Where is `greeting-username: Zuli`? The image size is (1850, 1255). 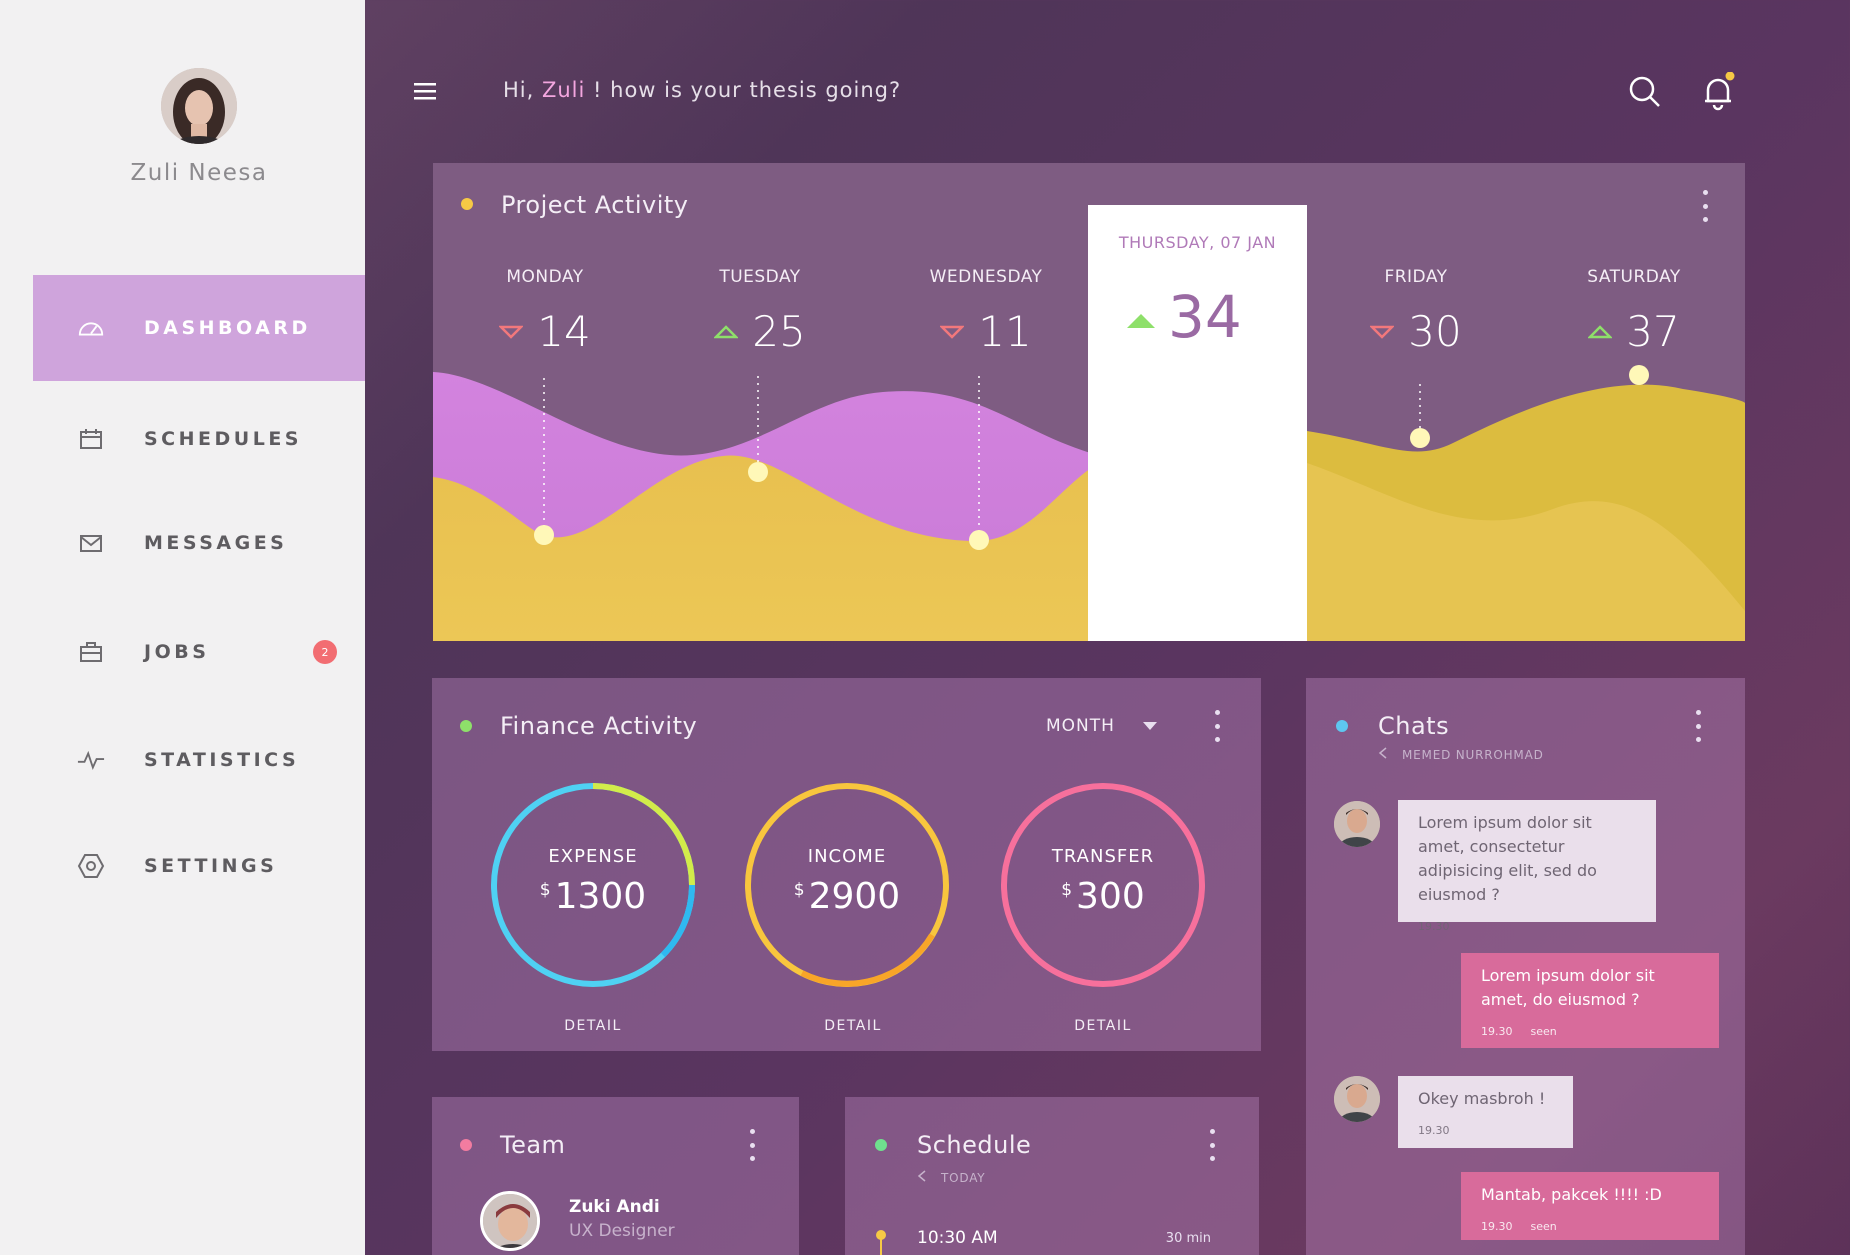 greeting-username: Zuli is located at coordinates (563, 90).